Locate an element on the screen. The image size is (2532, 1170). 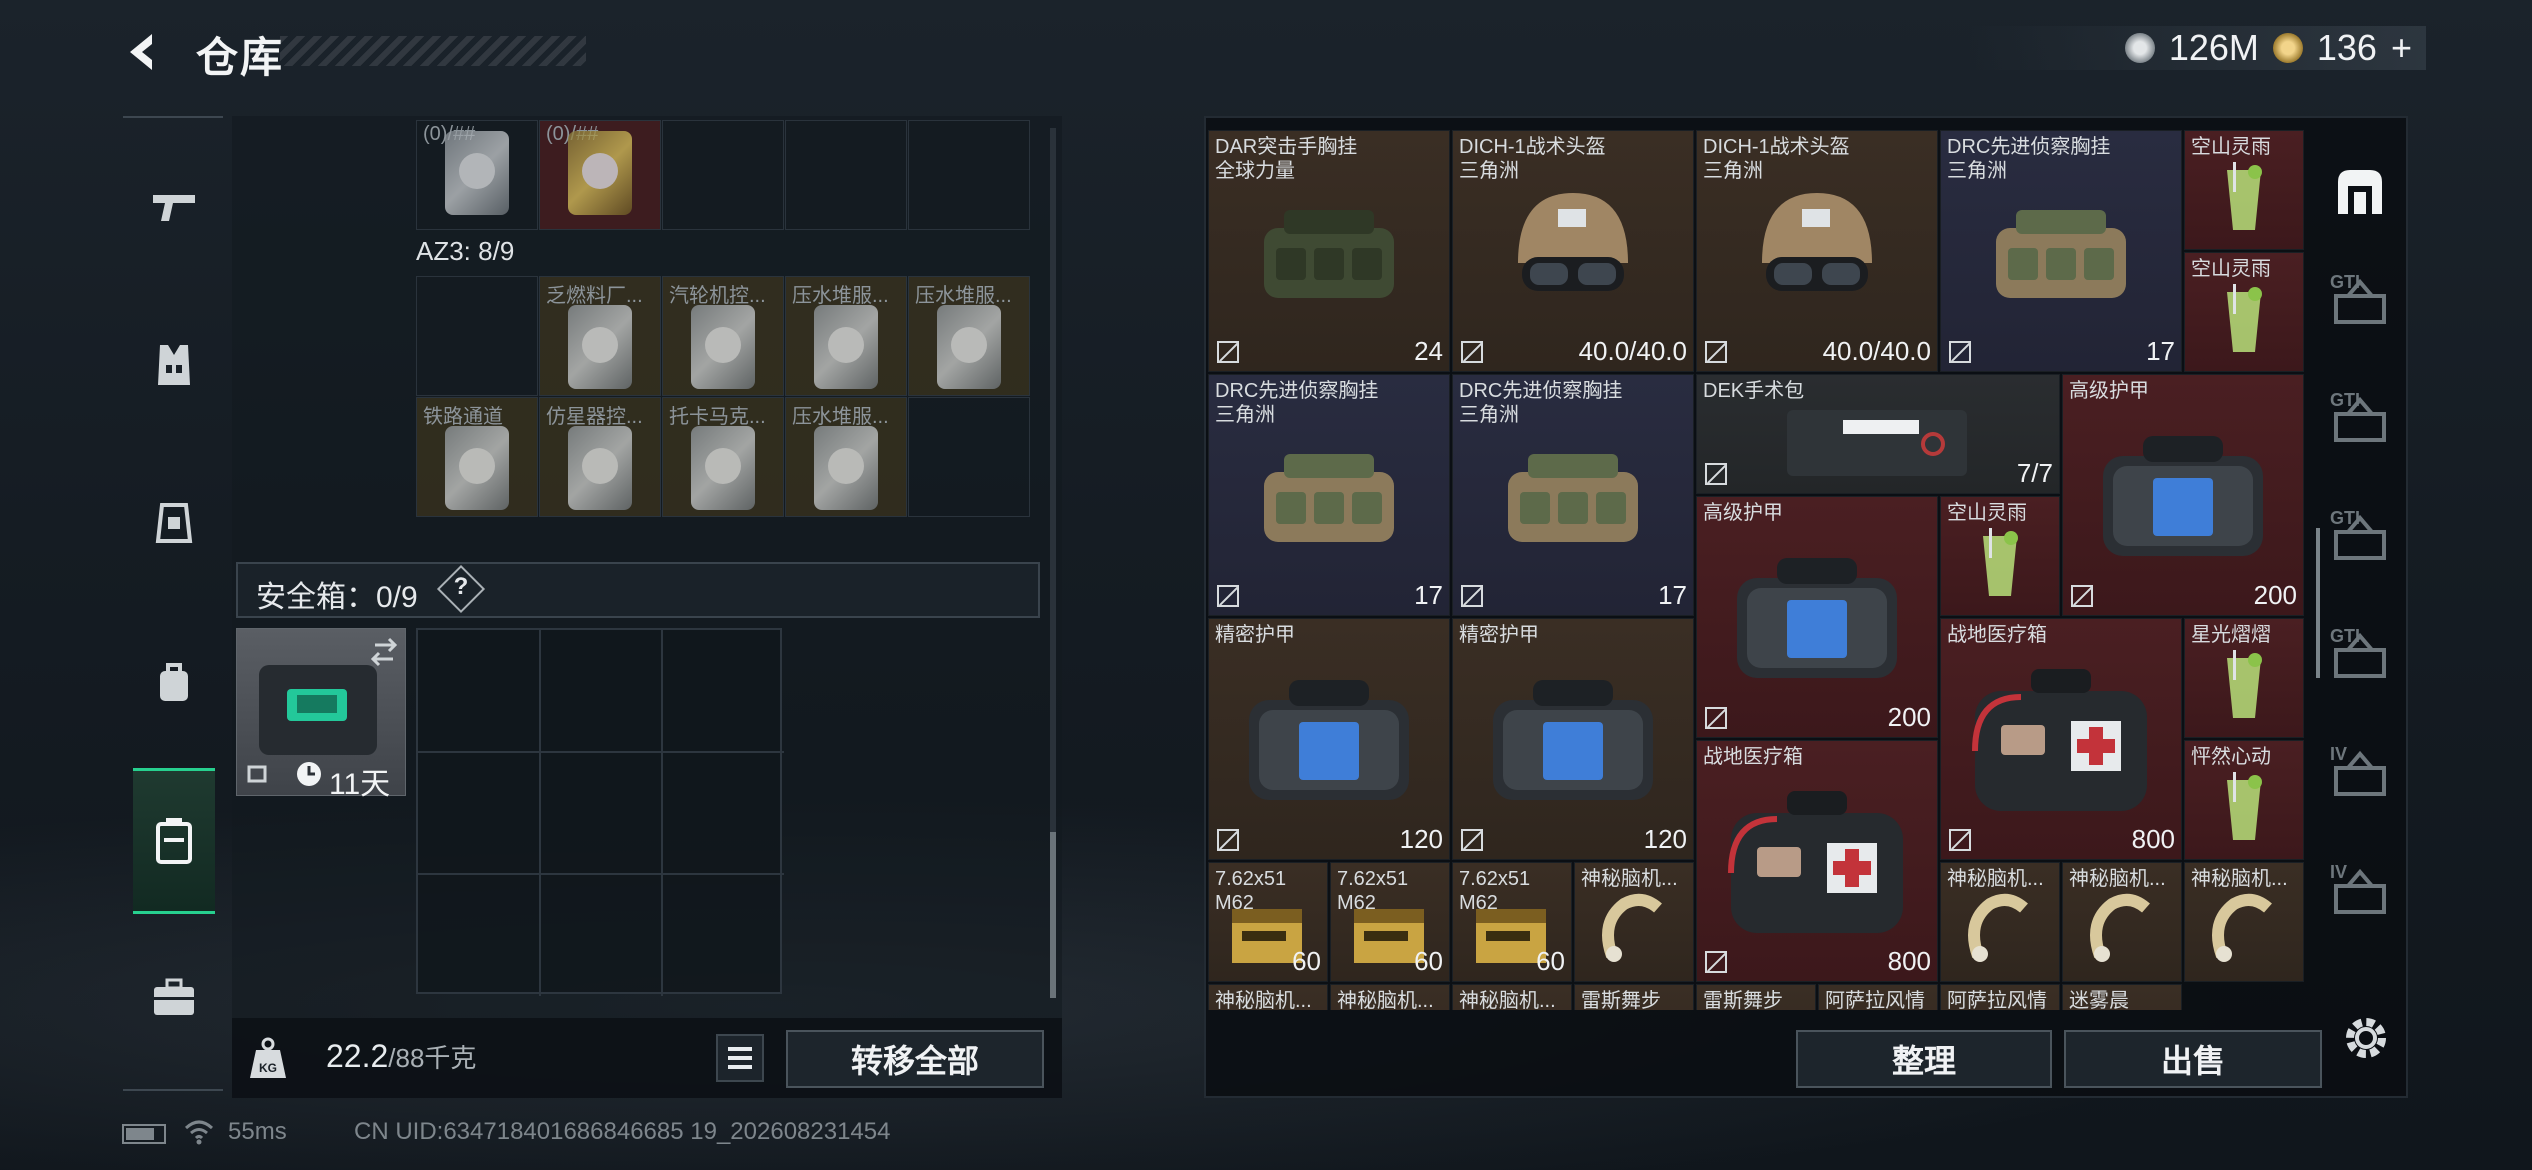
back-arrow-icon is located at coordinates (144, 52).